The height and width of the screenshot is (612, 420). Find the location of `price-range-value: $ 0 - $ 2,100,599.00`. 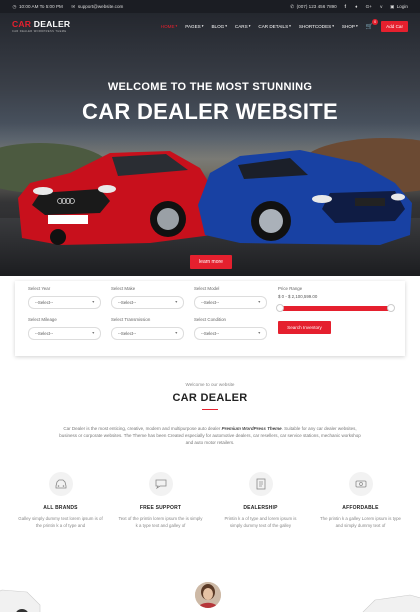

price-range-value: $ 0 - $ 2,100,599.00 is located at coordinates (298, 296).